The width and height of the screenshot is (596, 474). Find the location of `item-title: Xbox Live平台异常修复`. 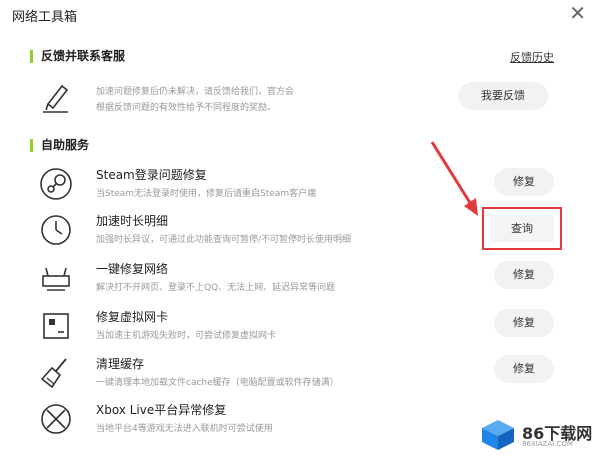

item-title: Xbox Live平台异常修复 is located at coordinates (161, 410).